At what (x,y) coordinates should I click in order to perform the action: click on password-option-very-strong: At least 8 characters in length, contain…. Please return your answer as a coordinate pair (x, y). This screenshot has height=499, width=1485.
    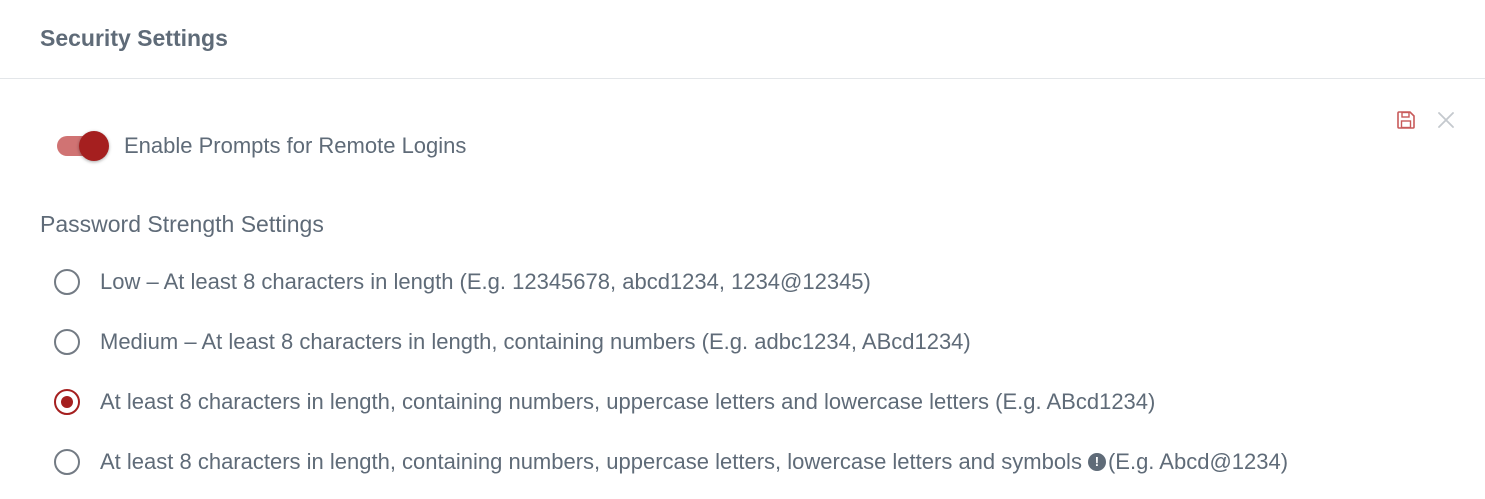
    Looking at the image, I should click on (671, 462).